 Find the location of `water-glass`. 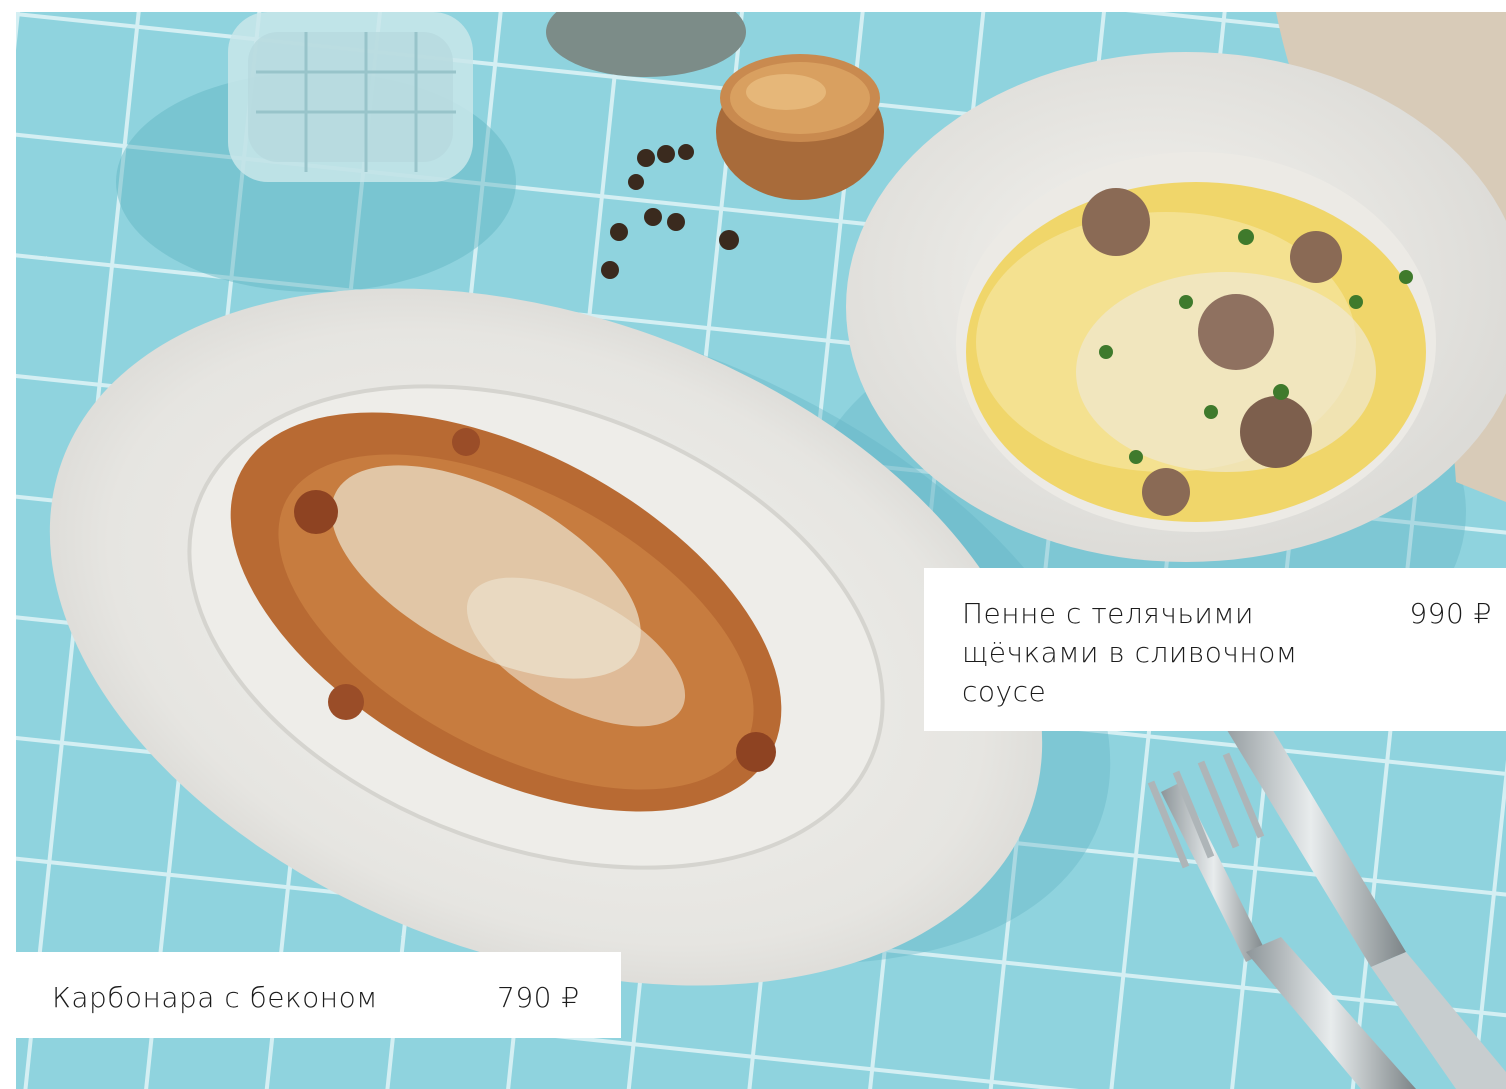

water-glass is located at coordinates (350, 97).